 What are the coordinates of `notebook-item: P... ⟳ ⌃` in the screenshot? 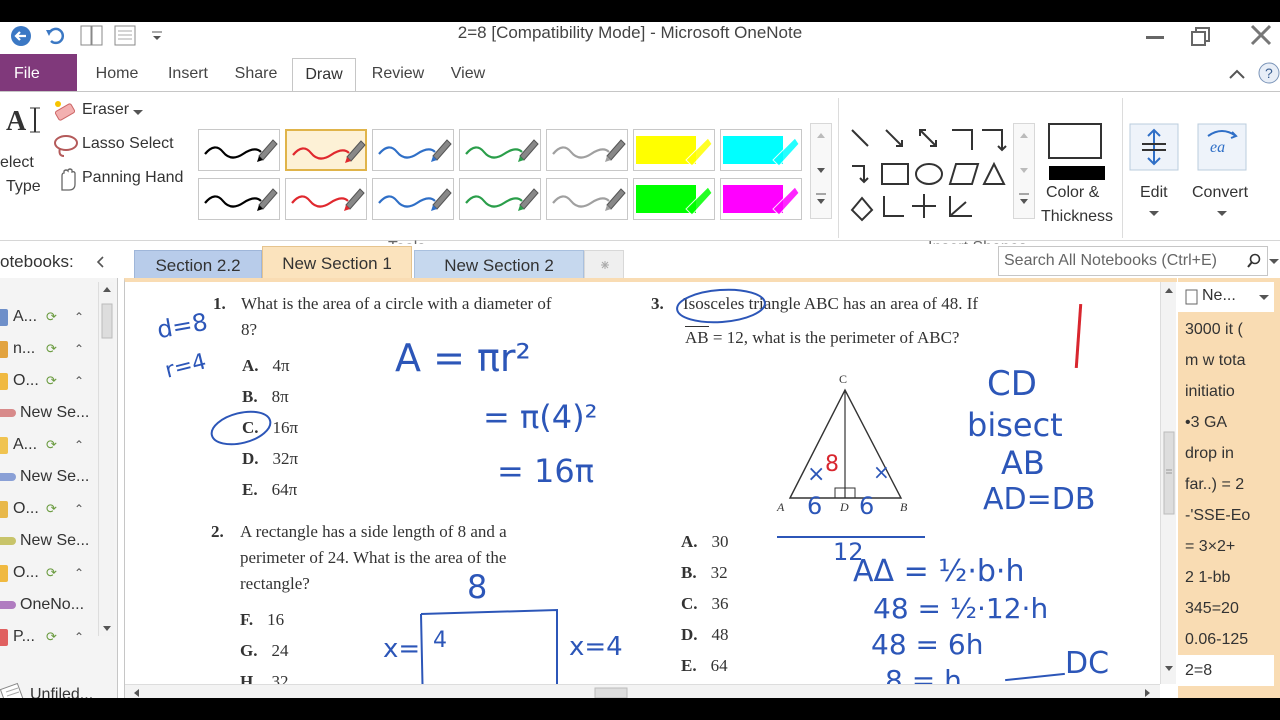 It's located at (49, 637).